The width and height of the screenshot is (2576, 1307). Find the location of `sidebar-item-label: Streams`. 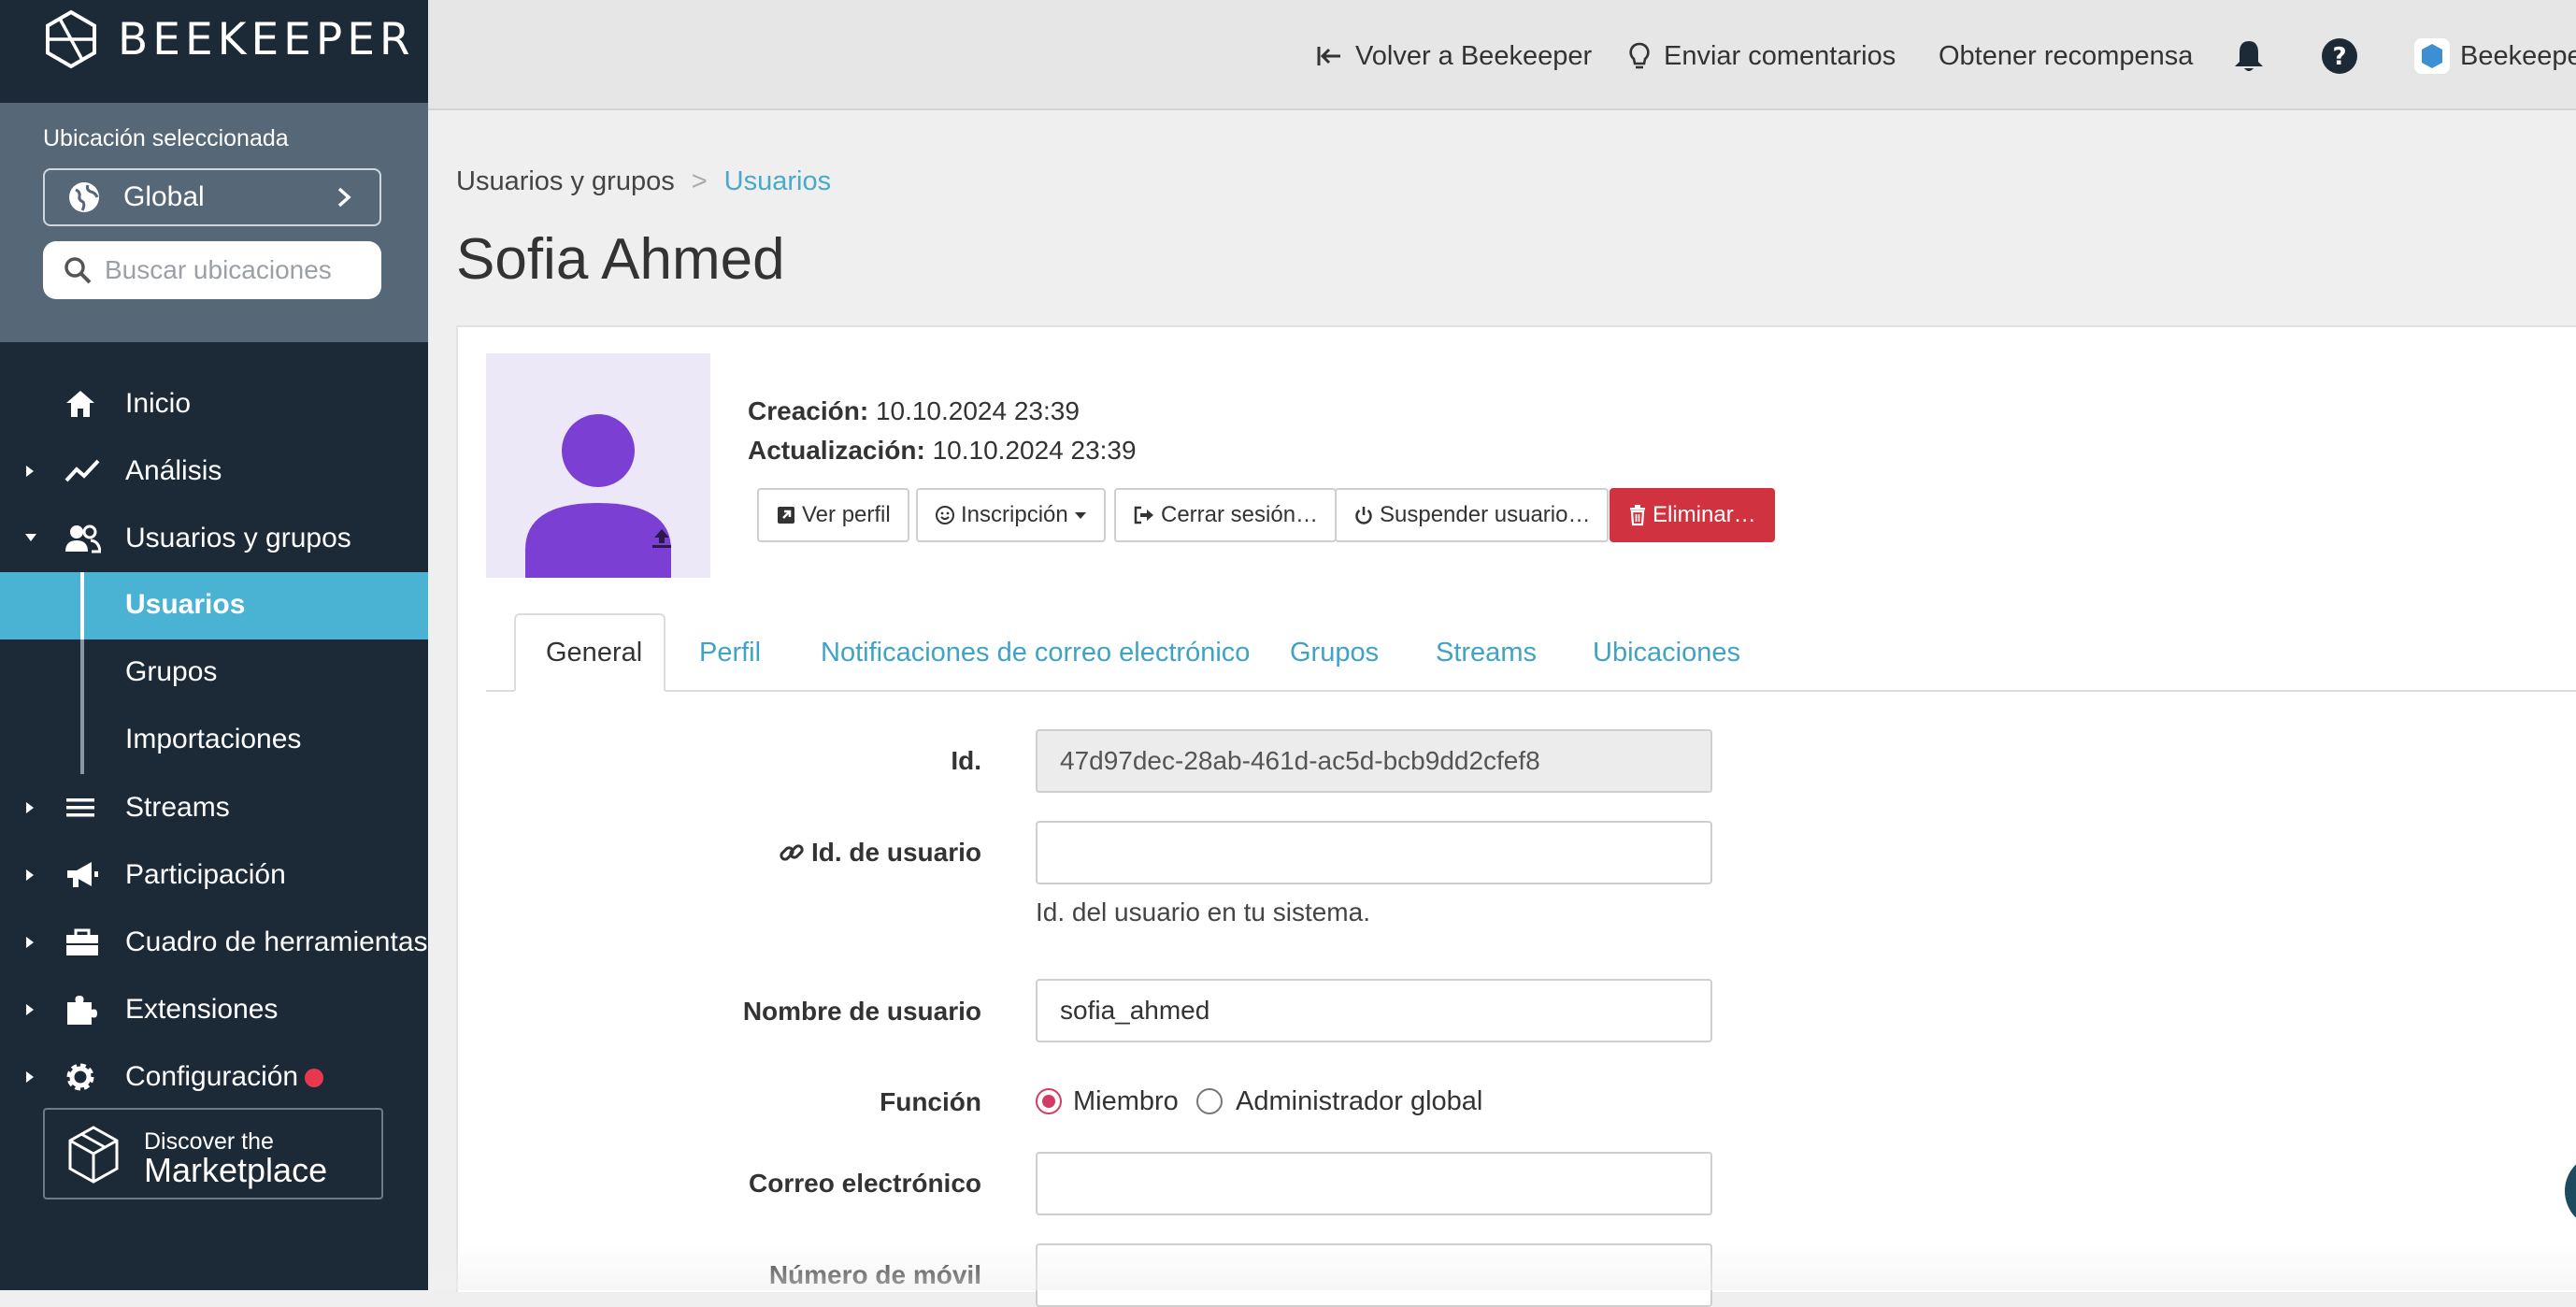

sidebar-item-label: Streams is located at coordinates (177, 807).